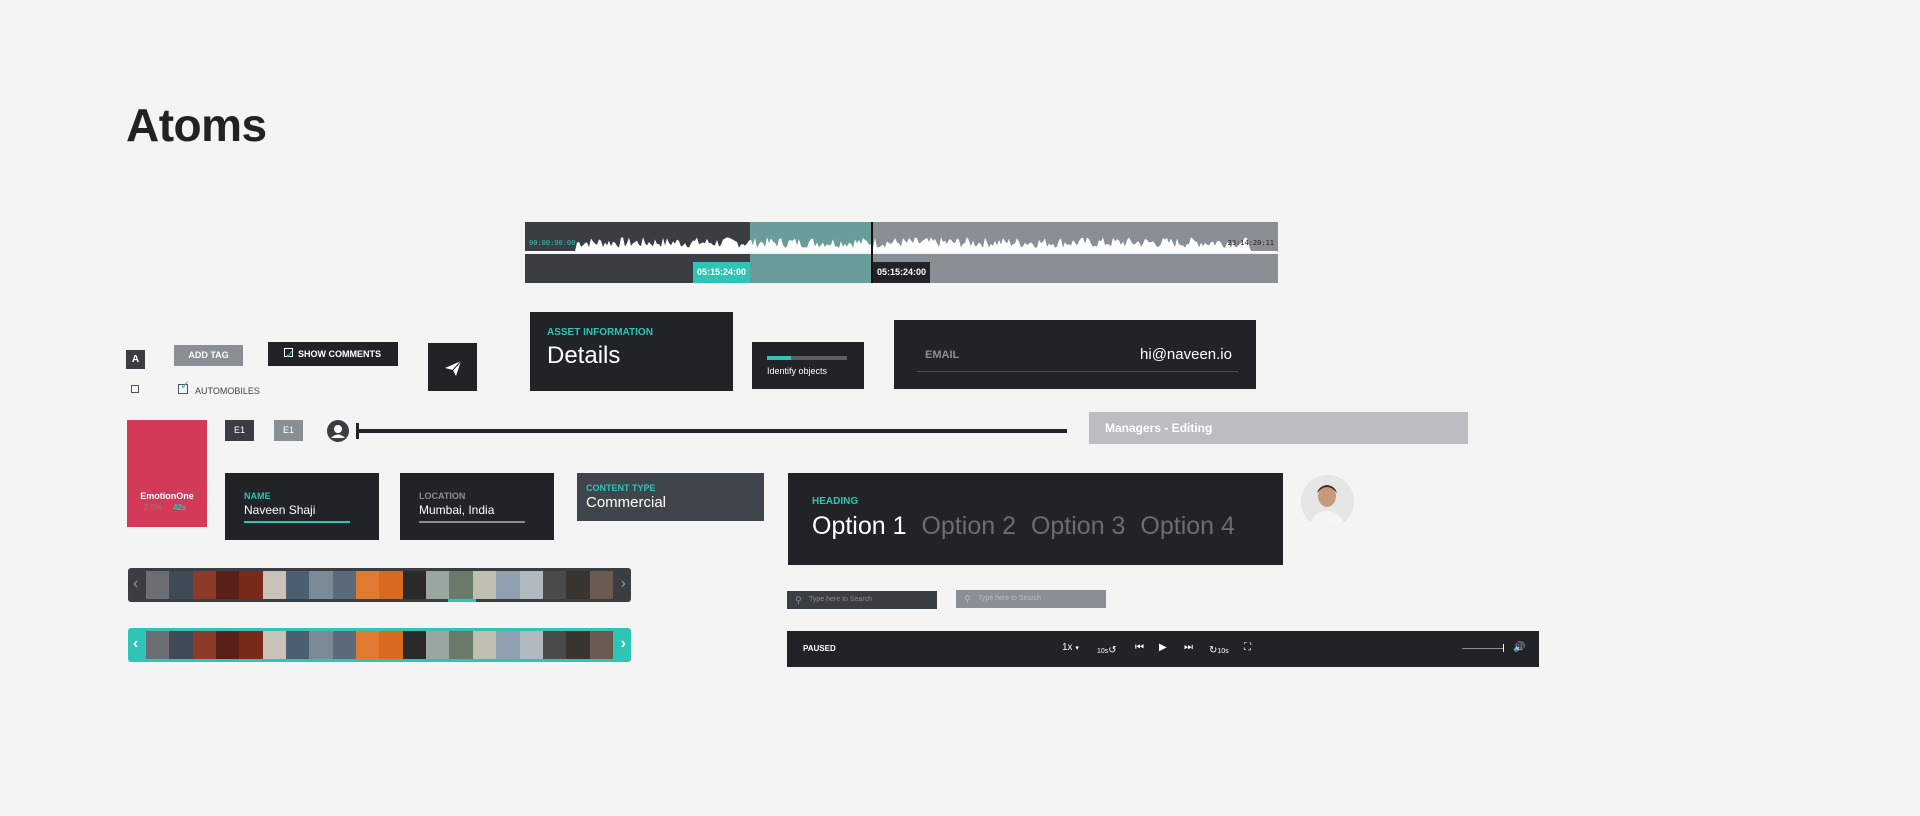  I want to click on slider-track, so click(712, 431).